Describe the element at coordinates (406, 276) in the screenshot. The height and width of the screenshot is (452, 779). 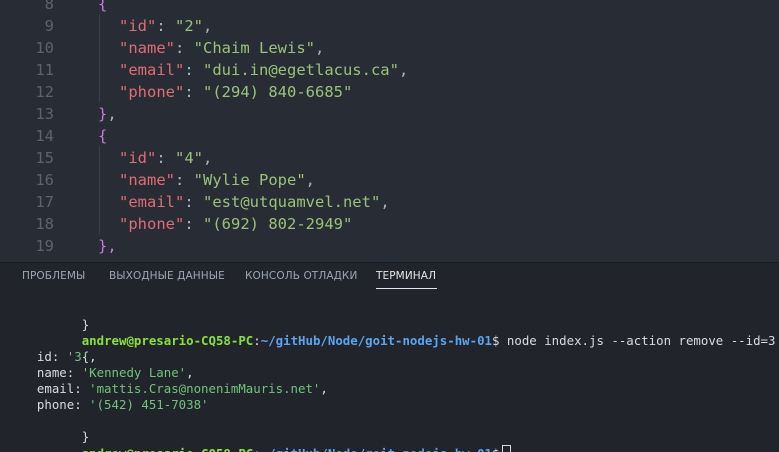
I see `tab-terminal: ТЕРМИНАЛ` at that location.